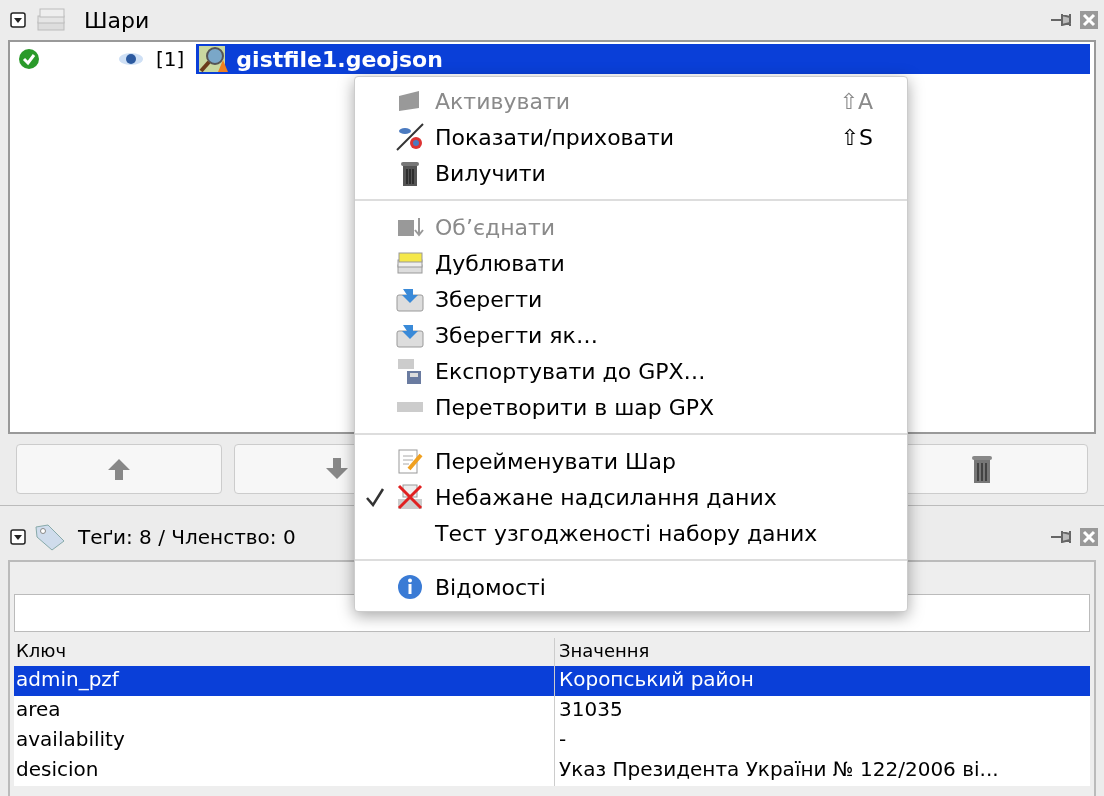 Image resolution: width=1104 pixels, height=796 pixels. Describe the element at coordinates (631, 173) in the screenshot. I see `menu-item: Вилучити` at that location.